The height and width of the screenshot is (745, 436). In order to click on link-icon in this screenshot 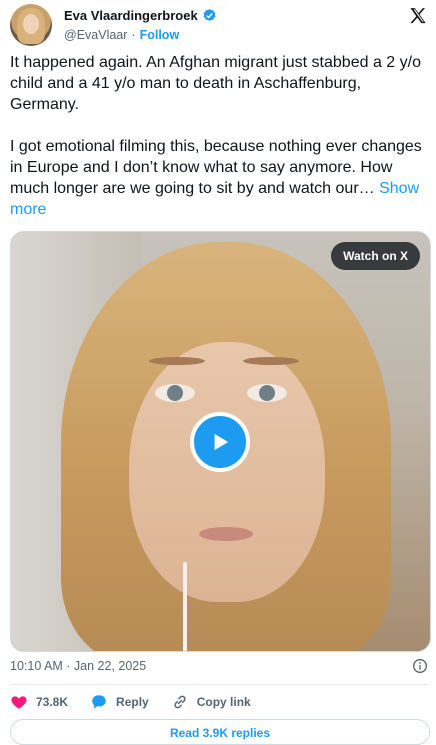, I will do `click(180, 702)`.